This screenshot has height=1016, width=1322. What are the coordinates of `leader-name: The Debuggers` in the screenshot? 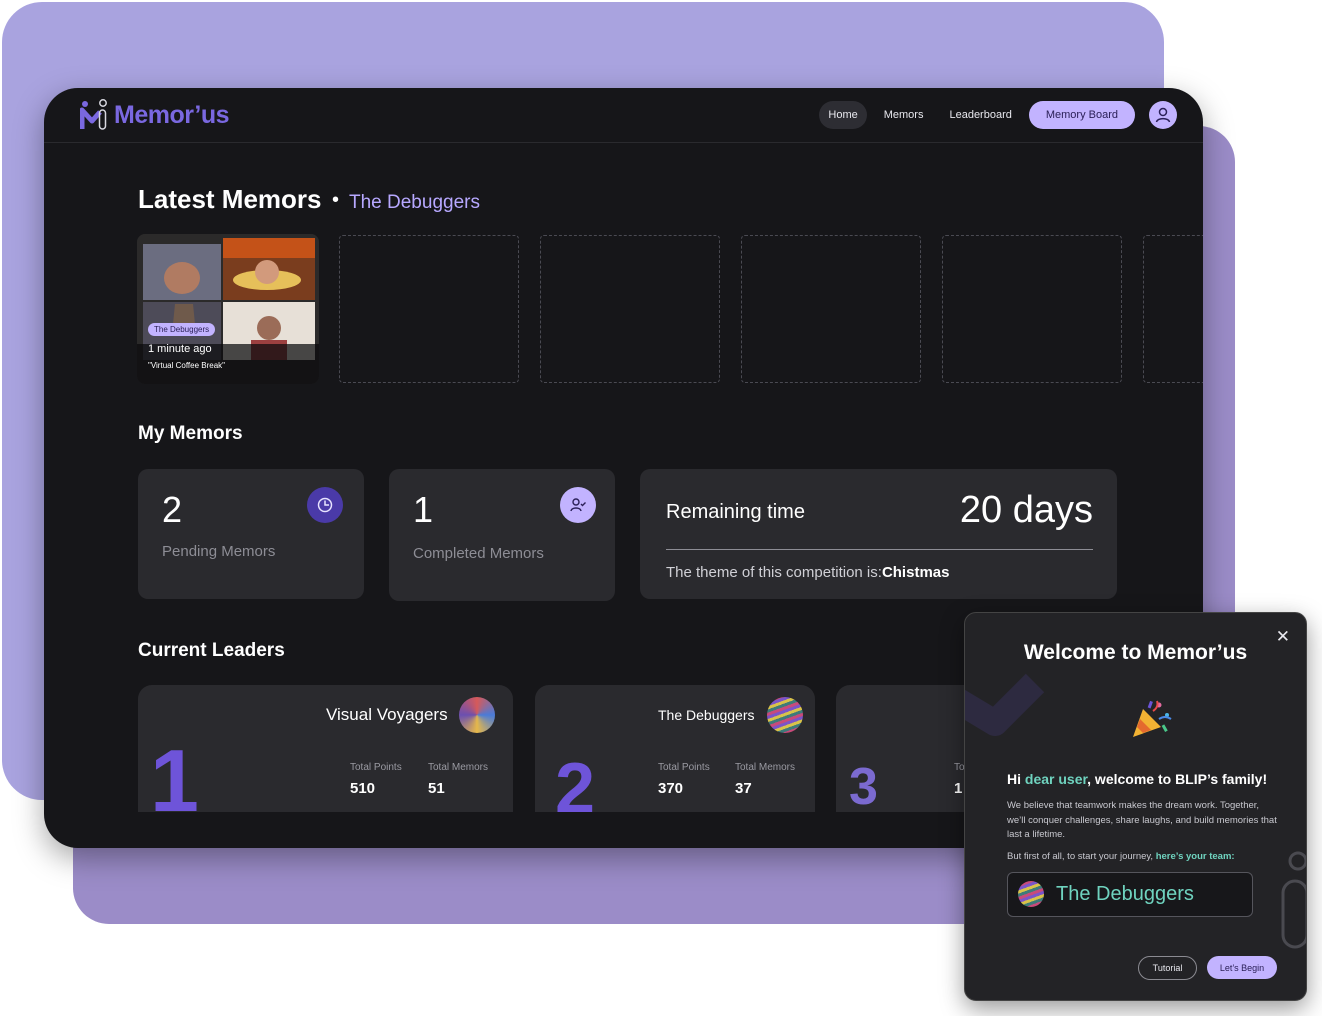 It's located at (706, 715).